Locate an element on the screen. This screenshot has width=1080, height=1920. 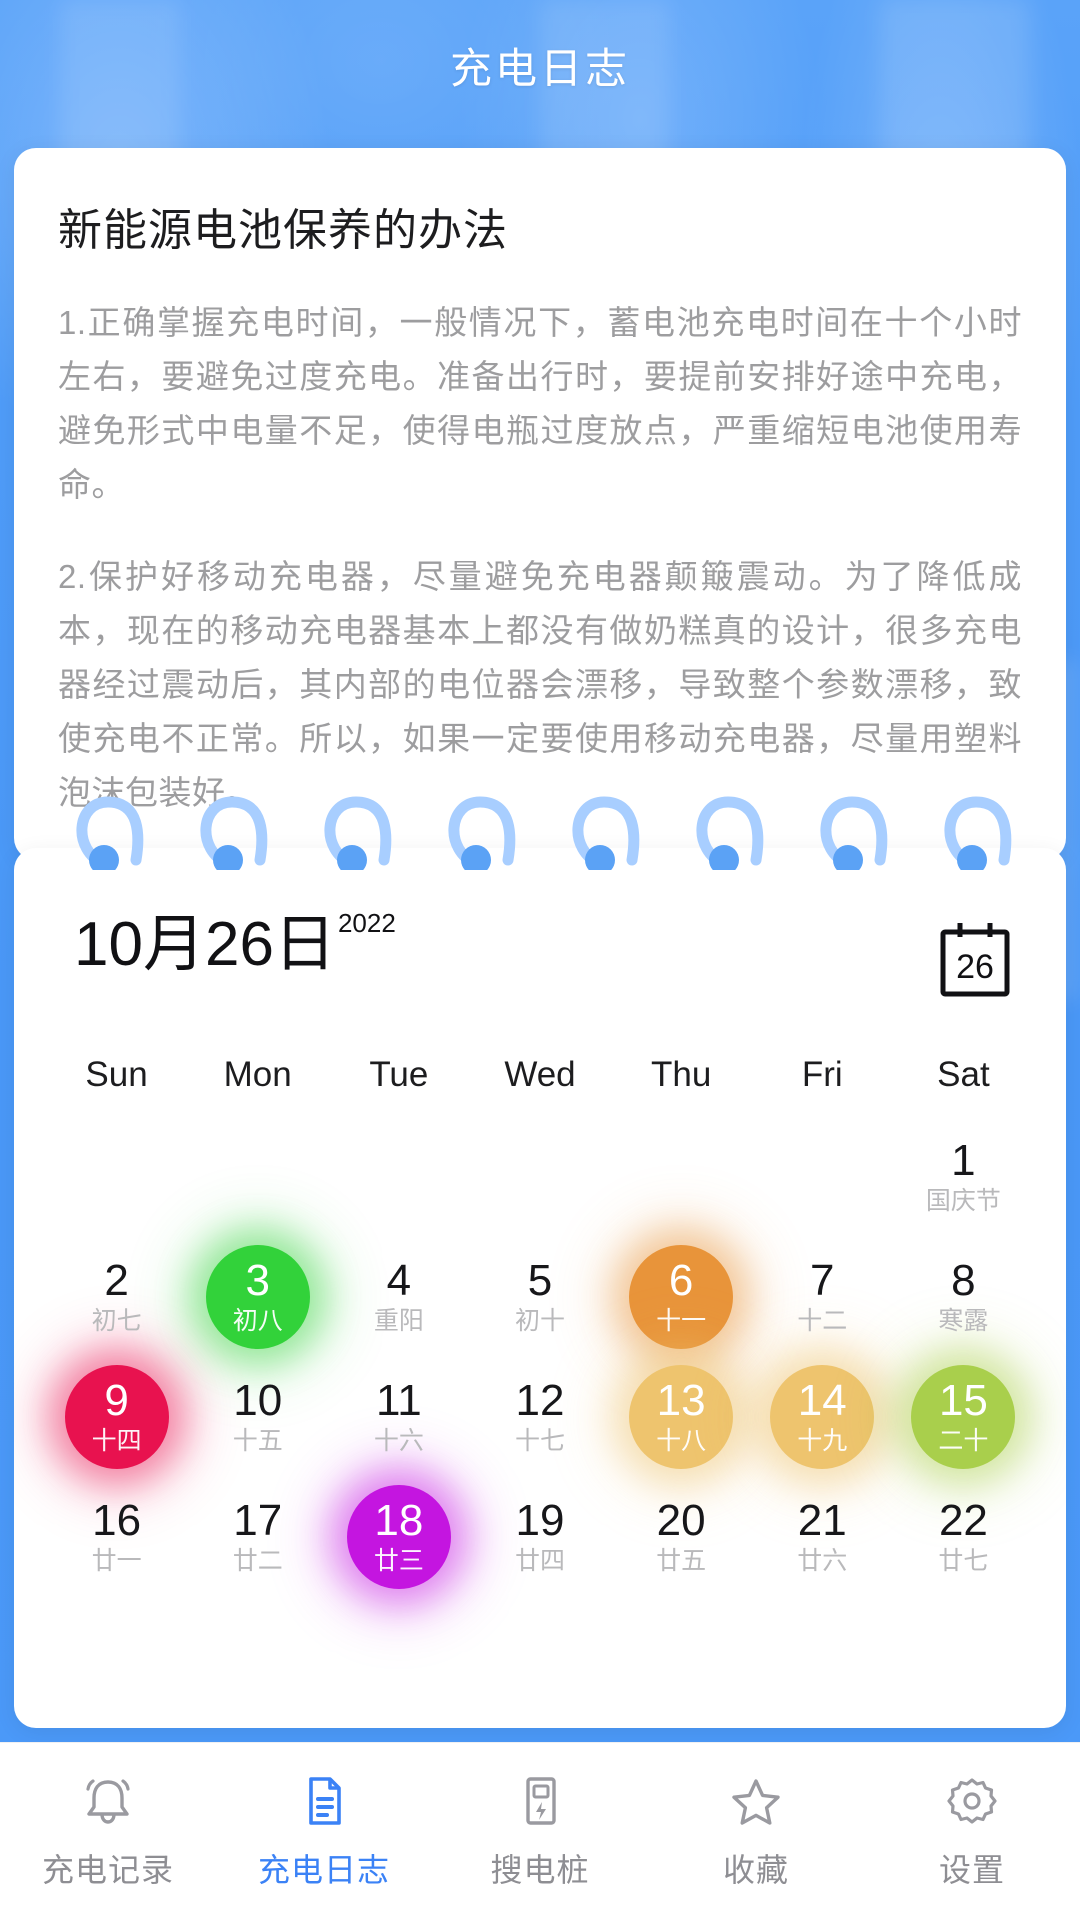
calendar-day-number: 12 is located at coordinates (540, 1400).